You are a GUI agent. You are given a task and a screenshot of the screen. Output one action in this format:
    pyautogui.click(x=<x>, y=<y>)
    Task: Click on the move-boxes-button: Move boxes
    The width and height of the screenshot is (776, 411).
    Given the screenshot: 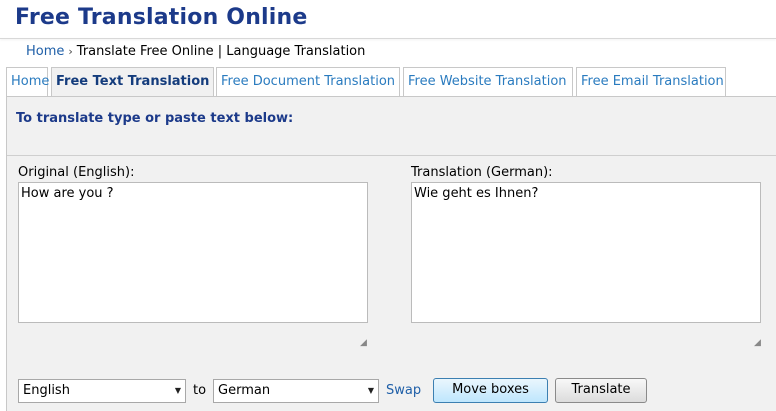 What is the action you would take?
    pyautogui.click(x=490, y=390)
    